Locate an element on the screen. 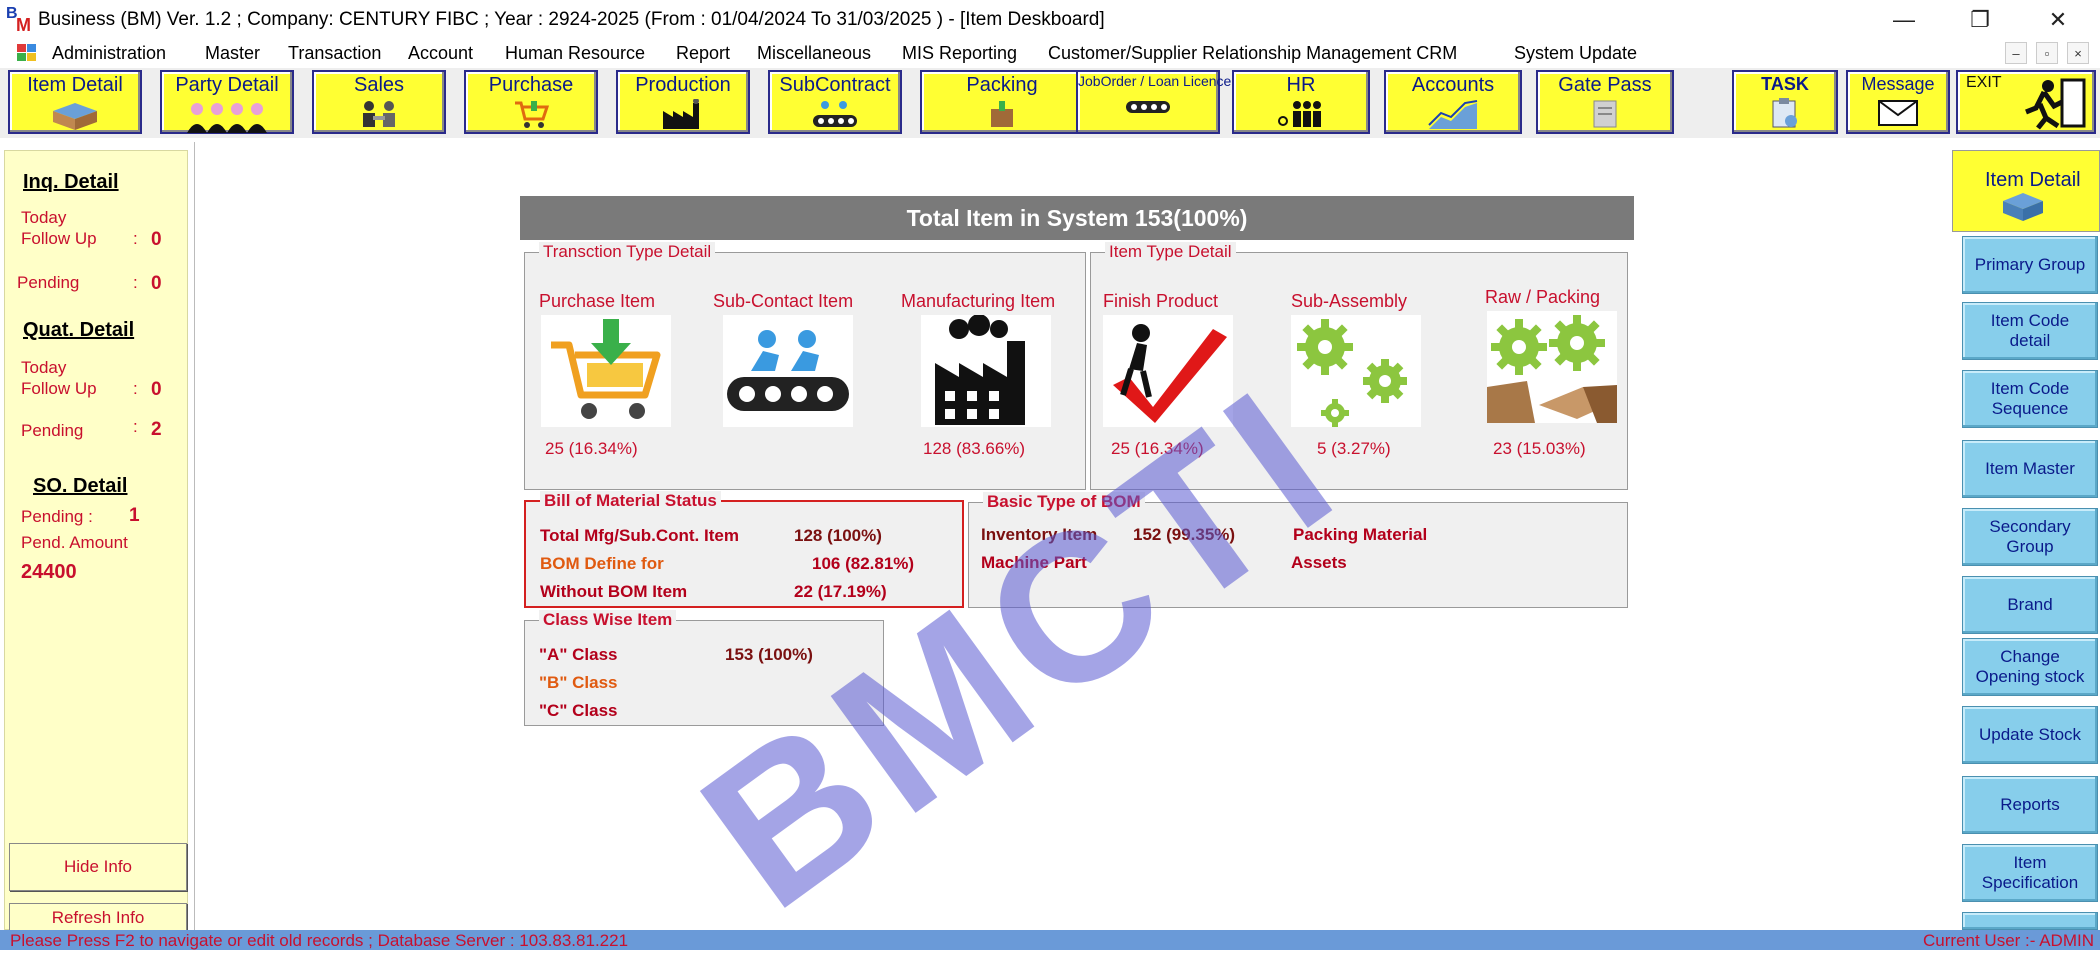  manufacturing-item-image is located at coordinates (986, 370).